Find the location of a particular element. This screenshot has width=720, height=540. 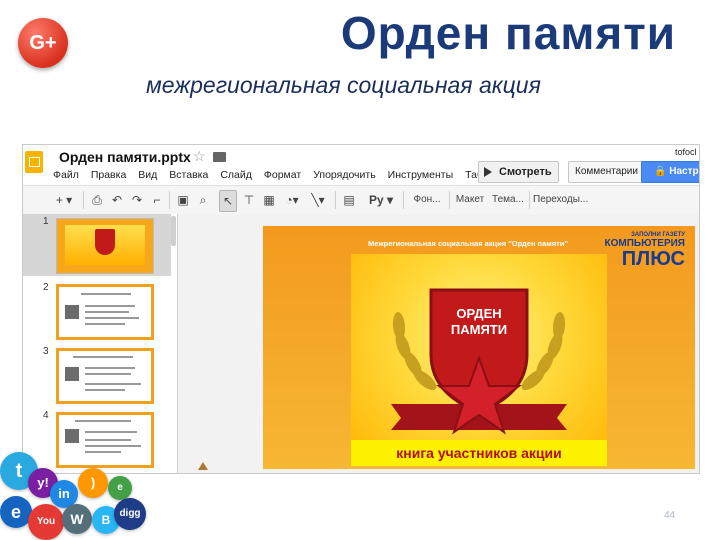

cover-title-line1: ОРДЕН is located at coordinates (479, 313).